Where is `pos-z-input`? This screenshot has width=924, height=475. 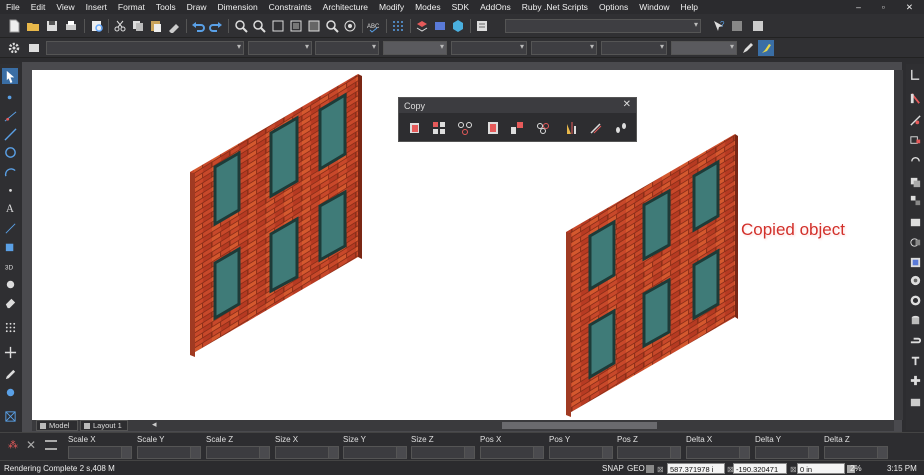 pos-z-input is located at coordinates (649, 452).